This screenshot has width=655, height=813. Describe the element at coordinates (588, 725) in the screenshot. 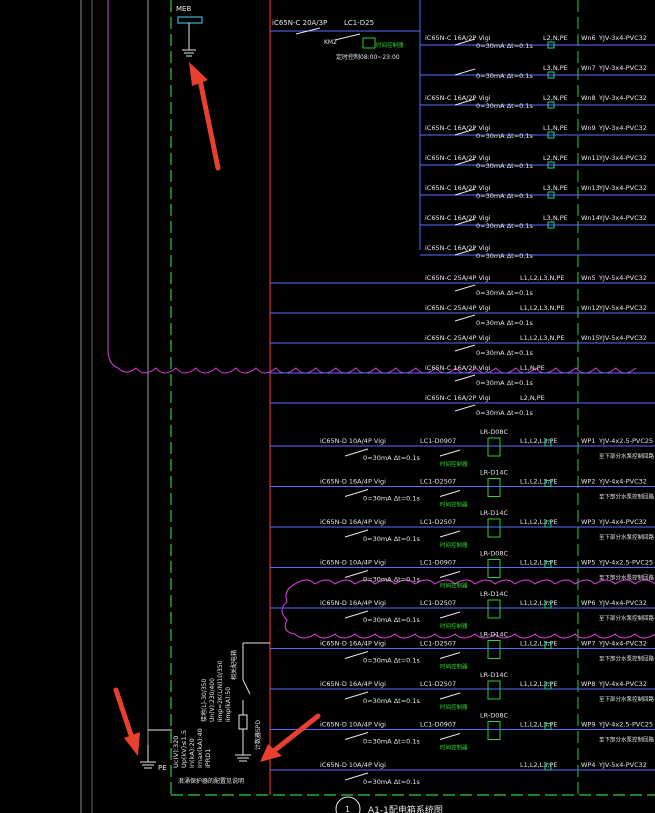

I see `feeder-circuit: WP9` at that location.